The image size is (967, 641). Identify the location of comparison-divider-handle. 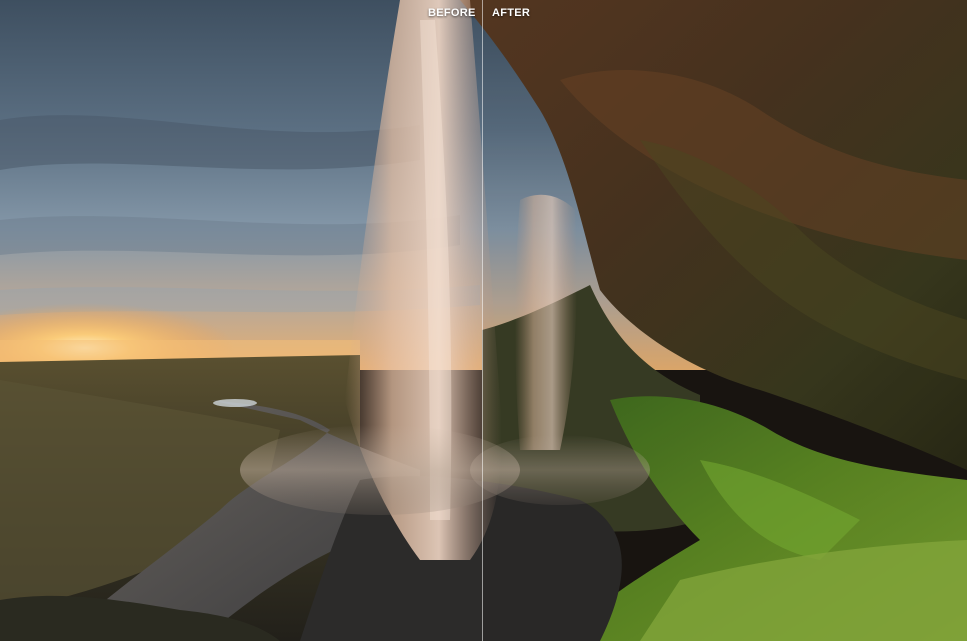
(482, 320).